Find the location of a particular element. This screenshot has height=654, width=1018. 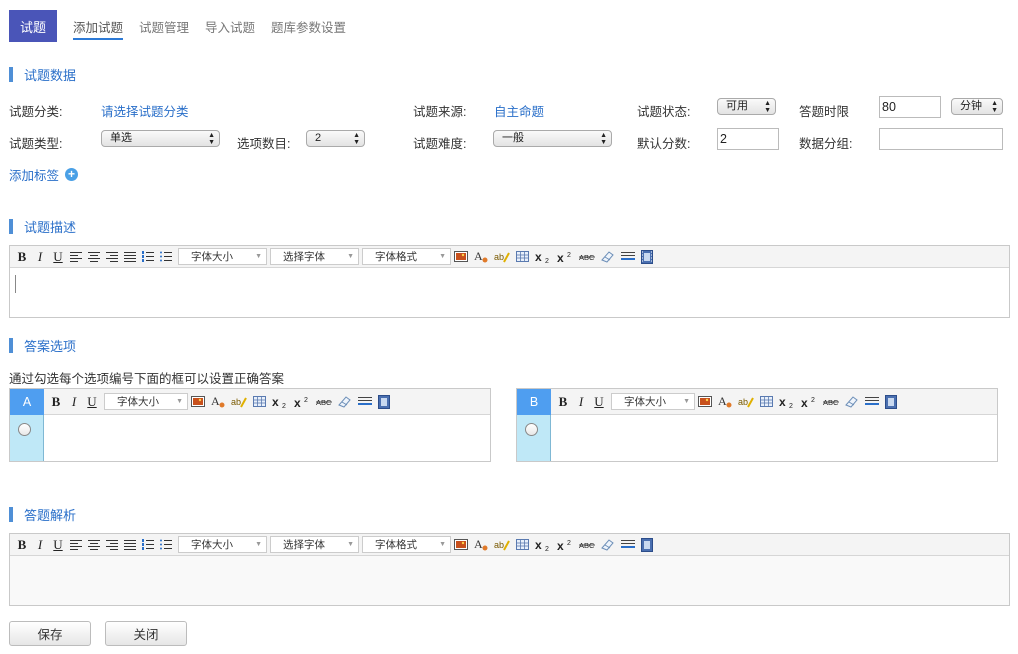

source-selector: 自主命题 is located at coordinates (519, 110).